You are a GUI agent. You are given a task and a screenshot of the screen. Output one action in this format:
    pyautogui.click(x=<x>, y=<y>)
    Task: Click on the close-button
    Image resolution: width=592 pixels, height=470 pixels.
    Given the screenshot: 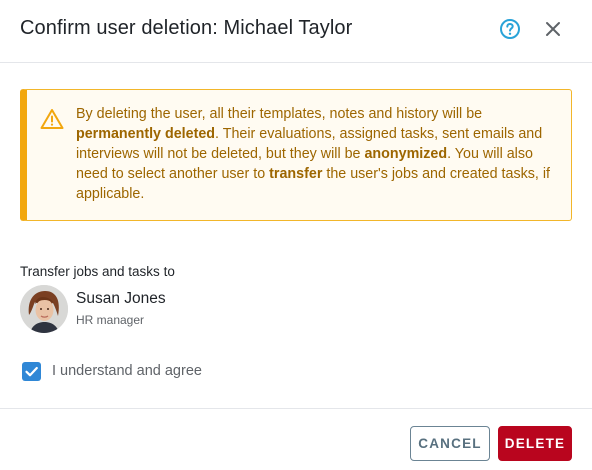 What is the action you would take?
    pyautogui.click(x=553, y=29)
    